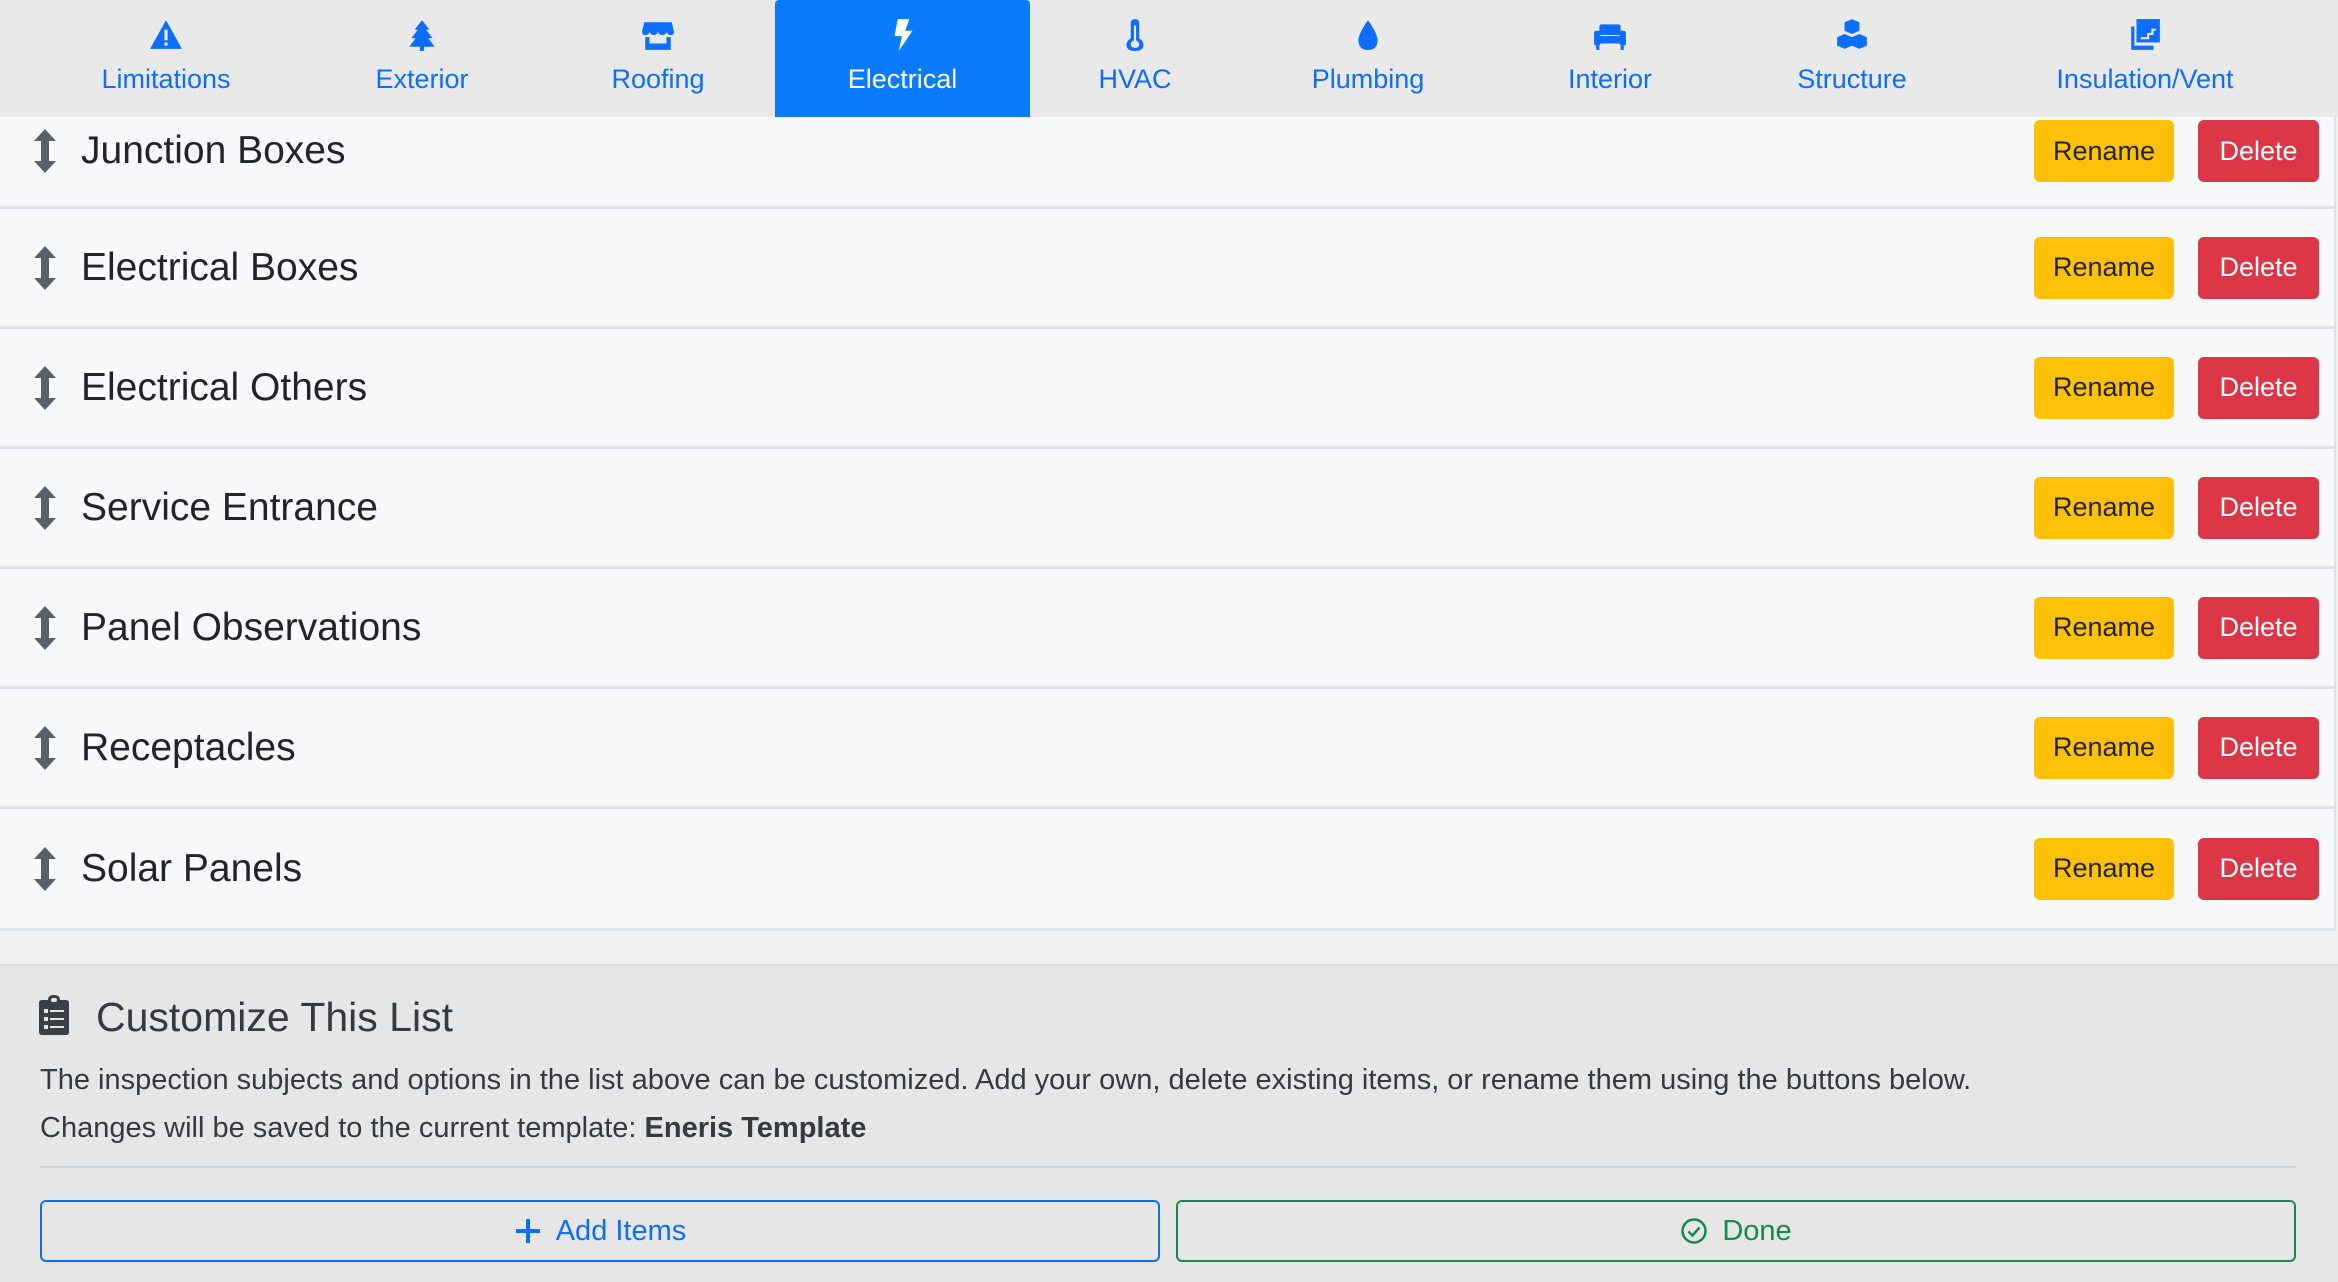  Describe the element at coordinates (1368, 35) in the screenshot. I see `water-drop-icon` at that location.